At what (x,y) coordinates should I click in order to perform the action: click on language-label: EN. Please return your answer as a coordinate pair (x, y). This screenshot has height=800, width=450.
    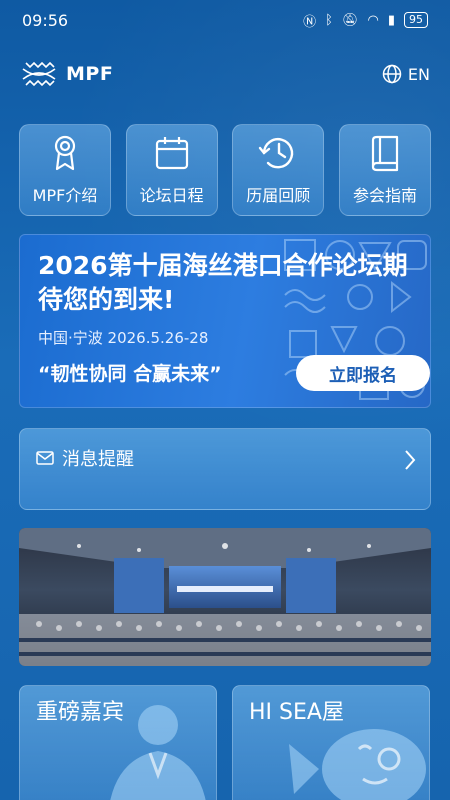
    Looking at the image, I should click on (418, 74).